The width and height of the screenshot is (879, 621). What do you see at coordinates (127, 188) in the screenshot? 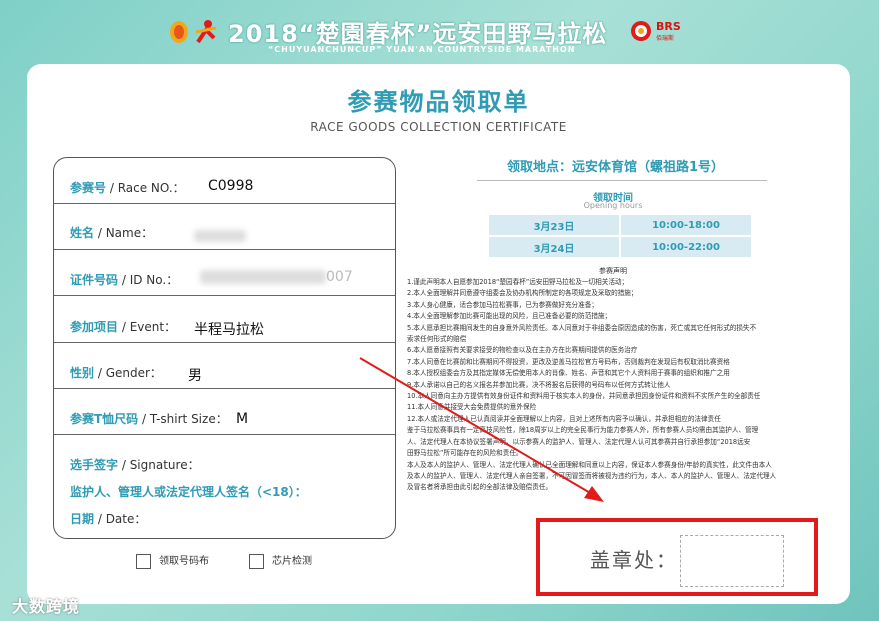
I see `race-no-label: 参赛号 / Race NO.：` at bounding box center [127, 188].